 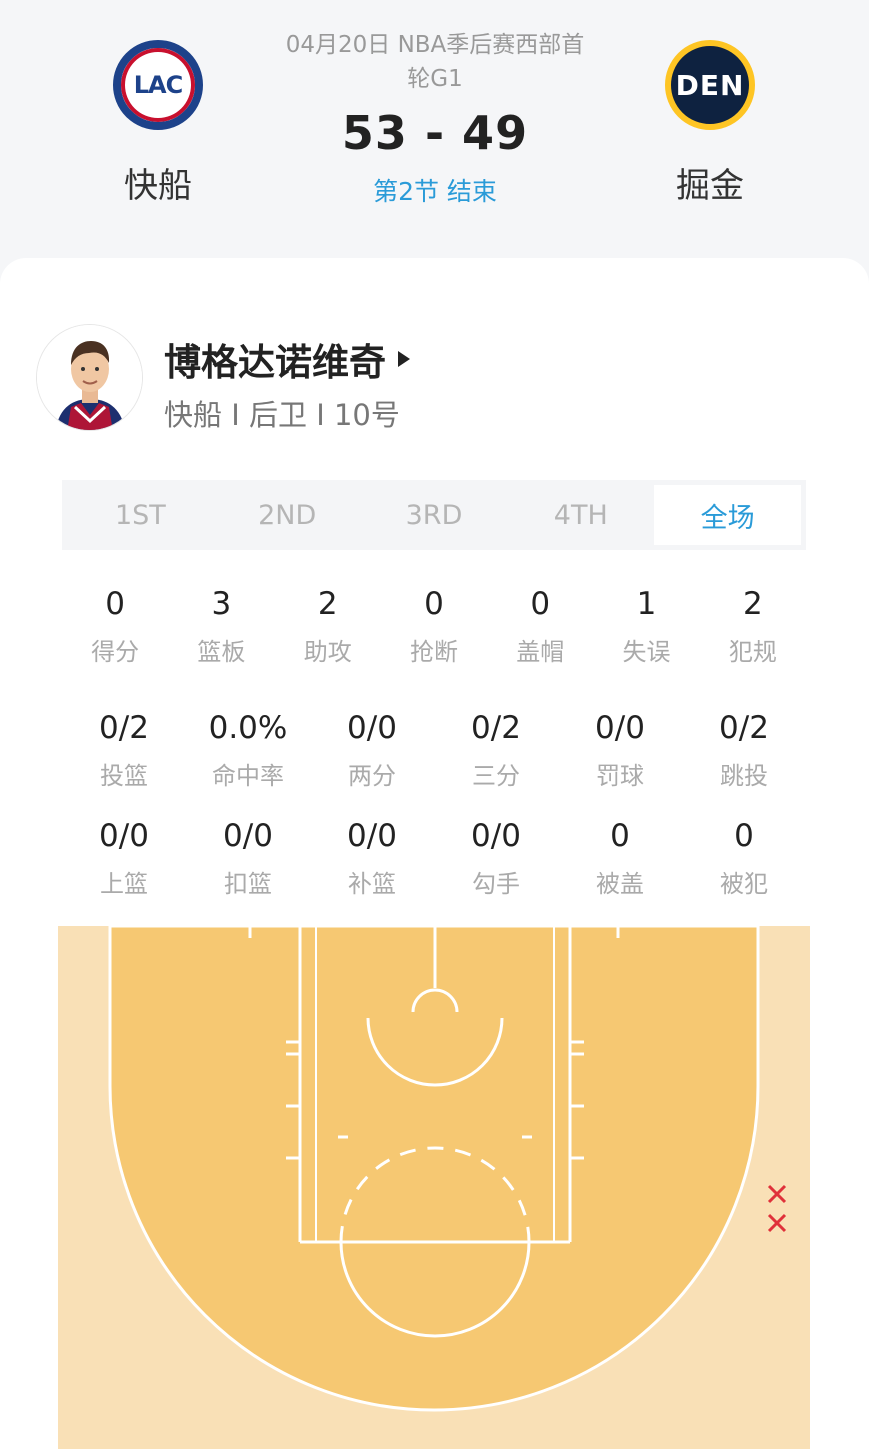 I want to click on stat-3pt: 0/2 三分, so click(x=496, y=750).